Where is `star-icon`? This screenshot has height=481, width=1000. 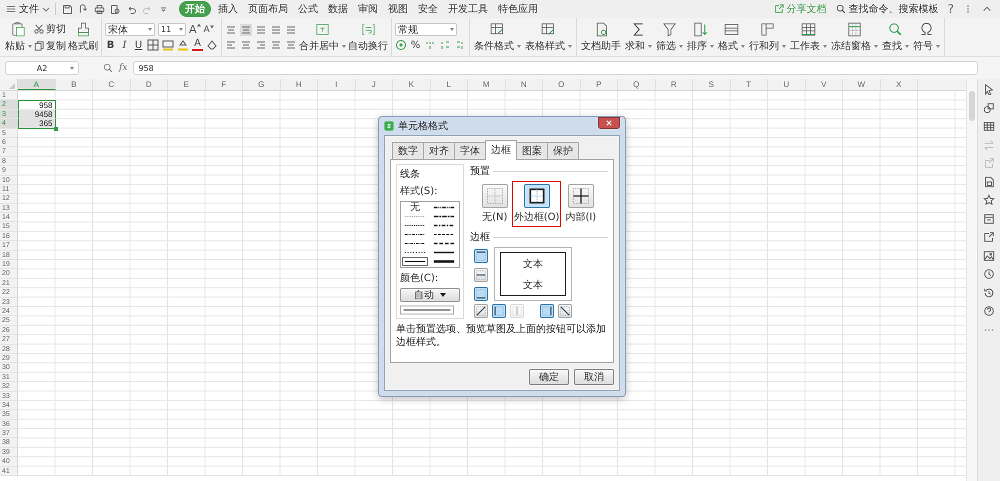 star-icon is located at coordinates (989, 200).